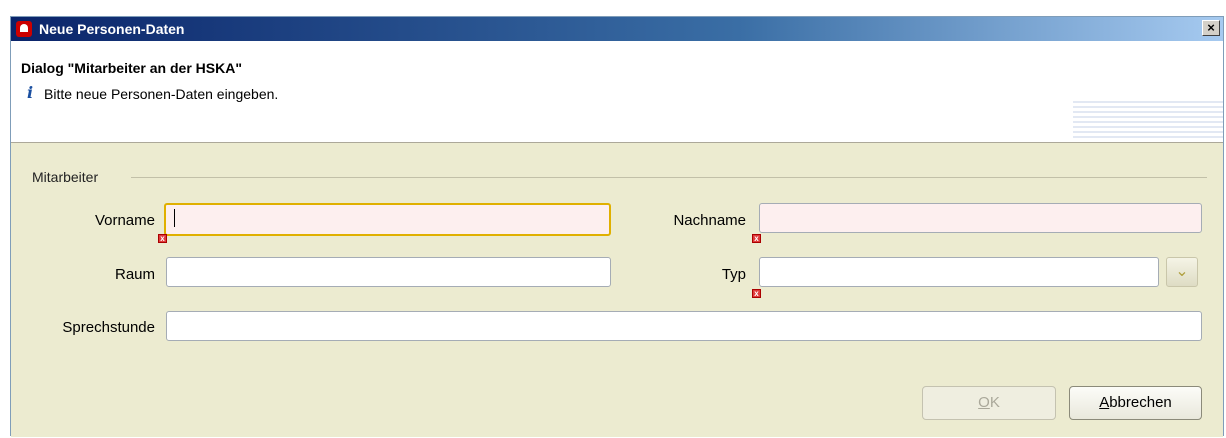 The width and height of the screenshot is (1226, 438). I want to click on typ-combobox, so click(959, 272).